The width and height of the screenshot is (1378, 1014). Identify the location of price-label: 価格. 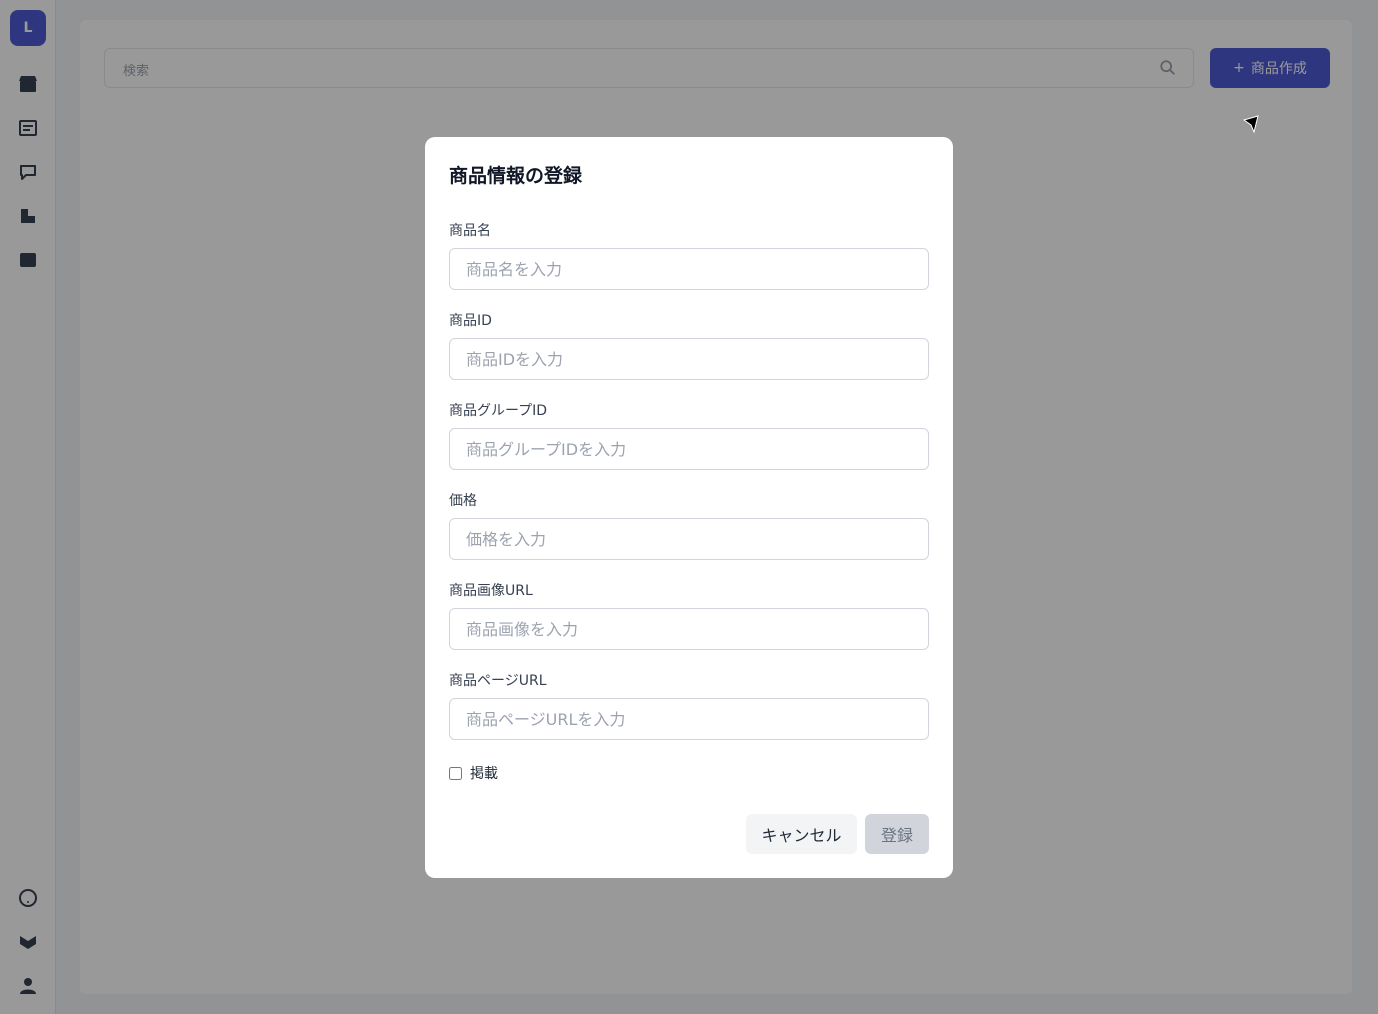
(463, 501).